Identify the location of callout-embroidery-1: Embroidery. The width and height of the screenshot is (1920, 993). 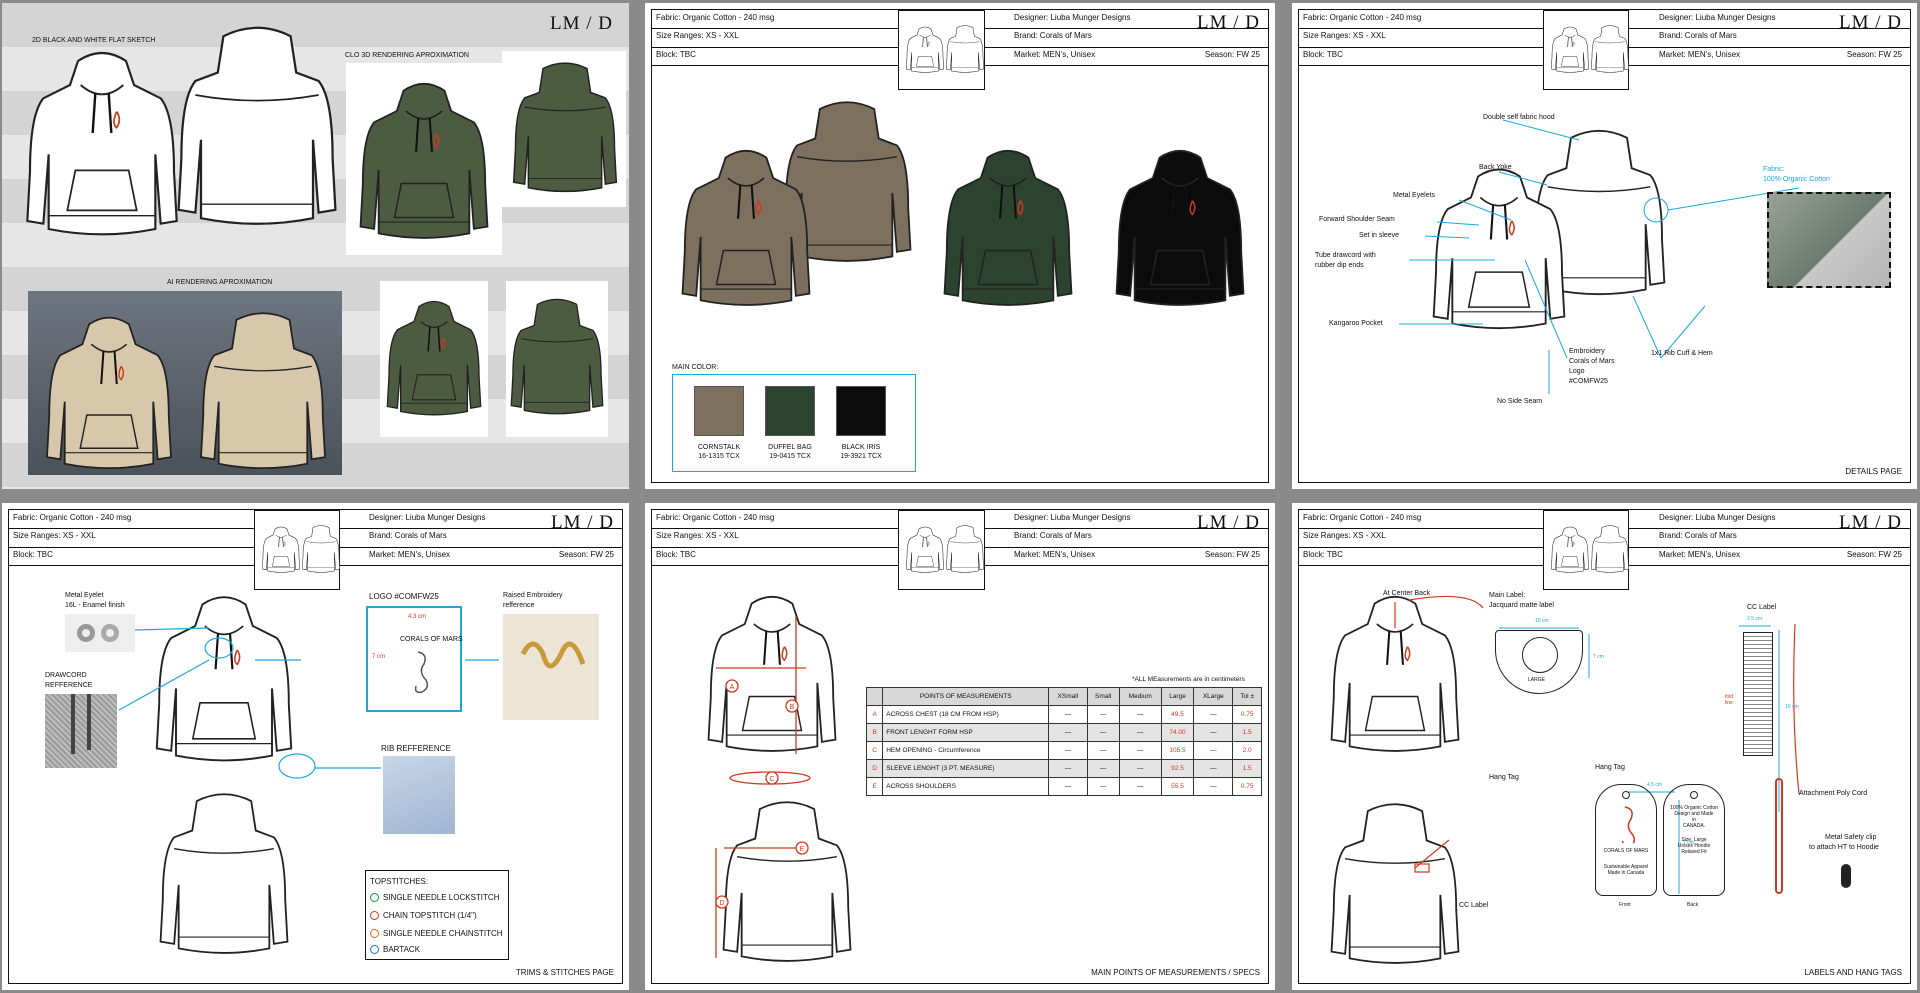
(1587, 351).